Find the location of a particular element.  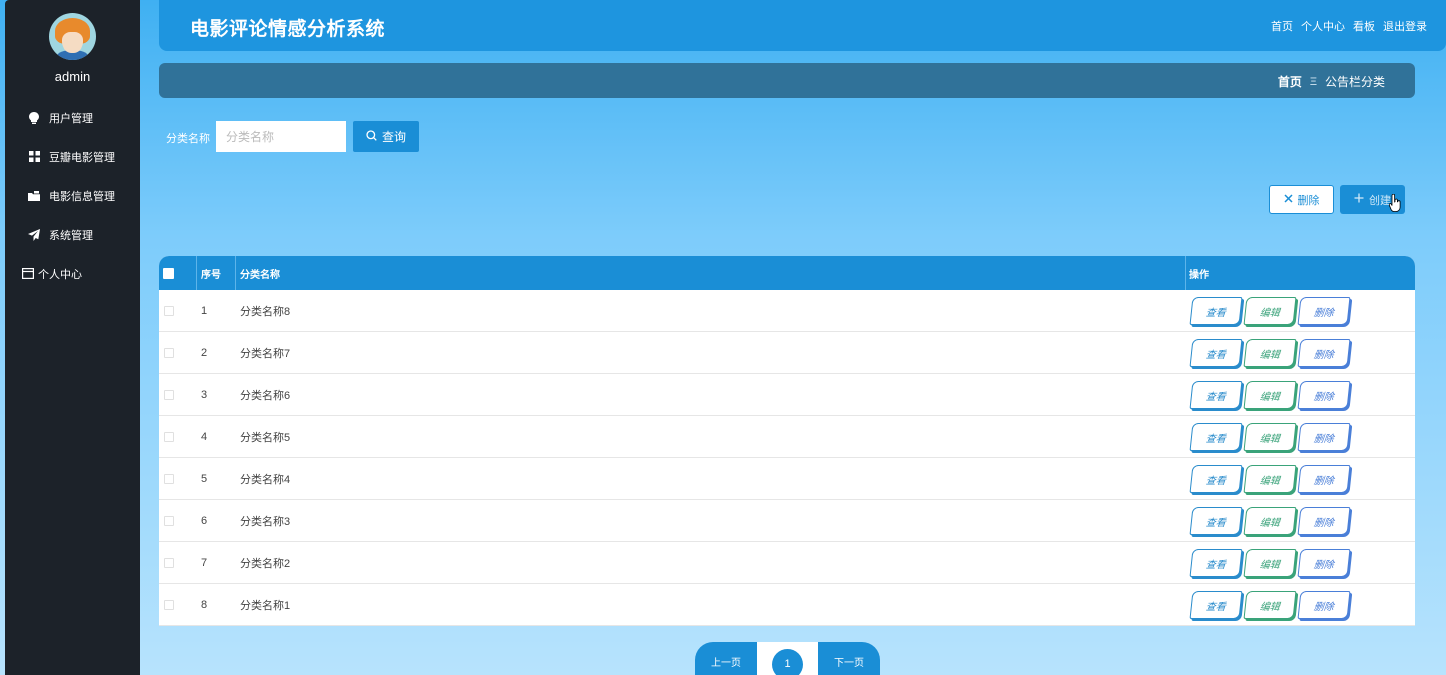

sidebar-item-label: 个人中心 is located at coordinates (60, 274).